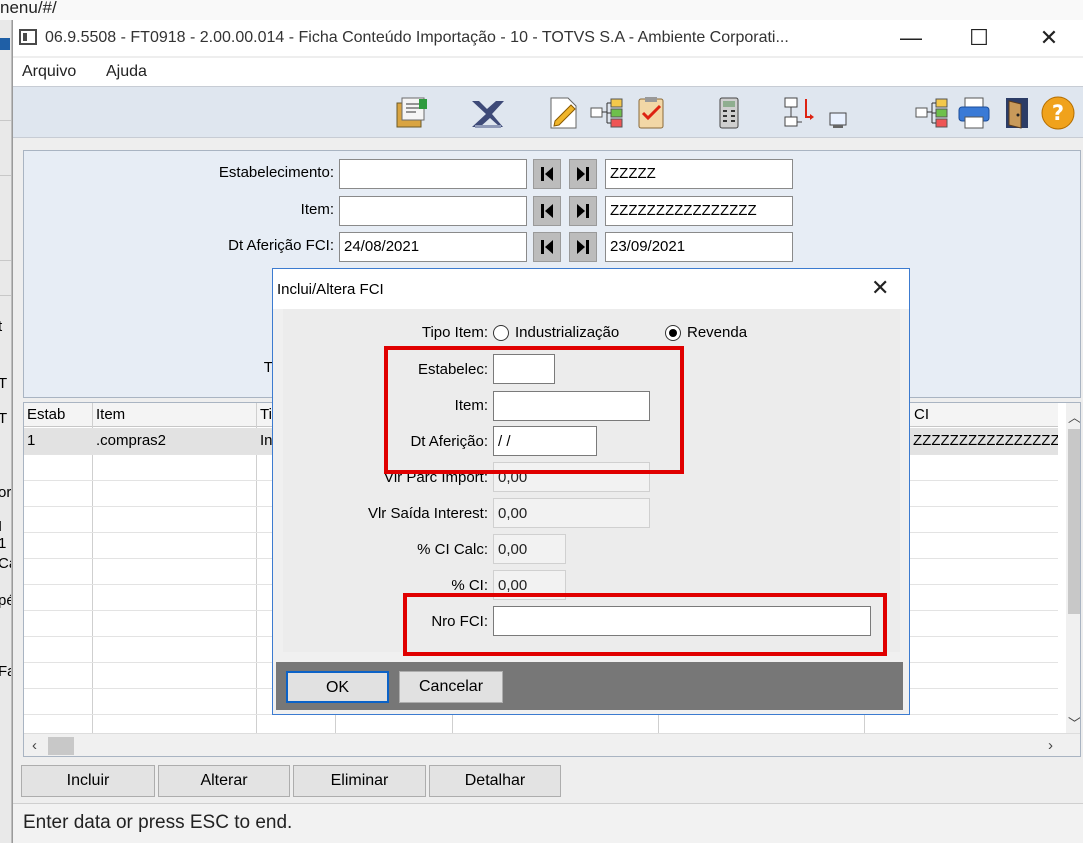  Describe the element at coordinates (88, 781) in the screenshot. I see `incluir-button: Incluir` at that location.